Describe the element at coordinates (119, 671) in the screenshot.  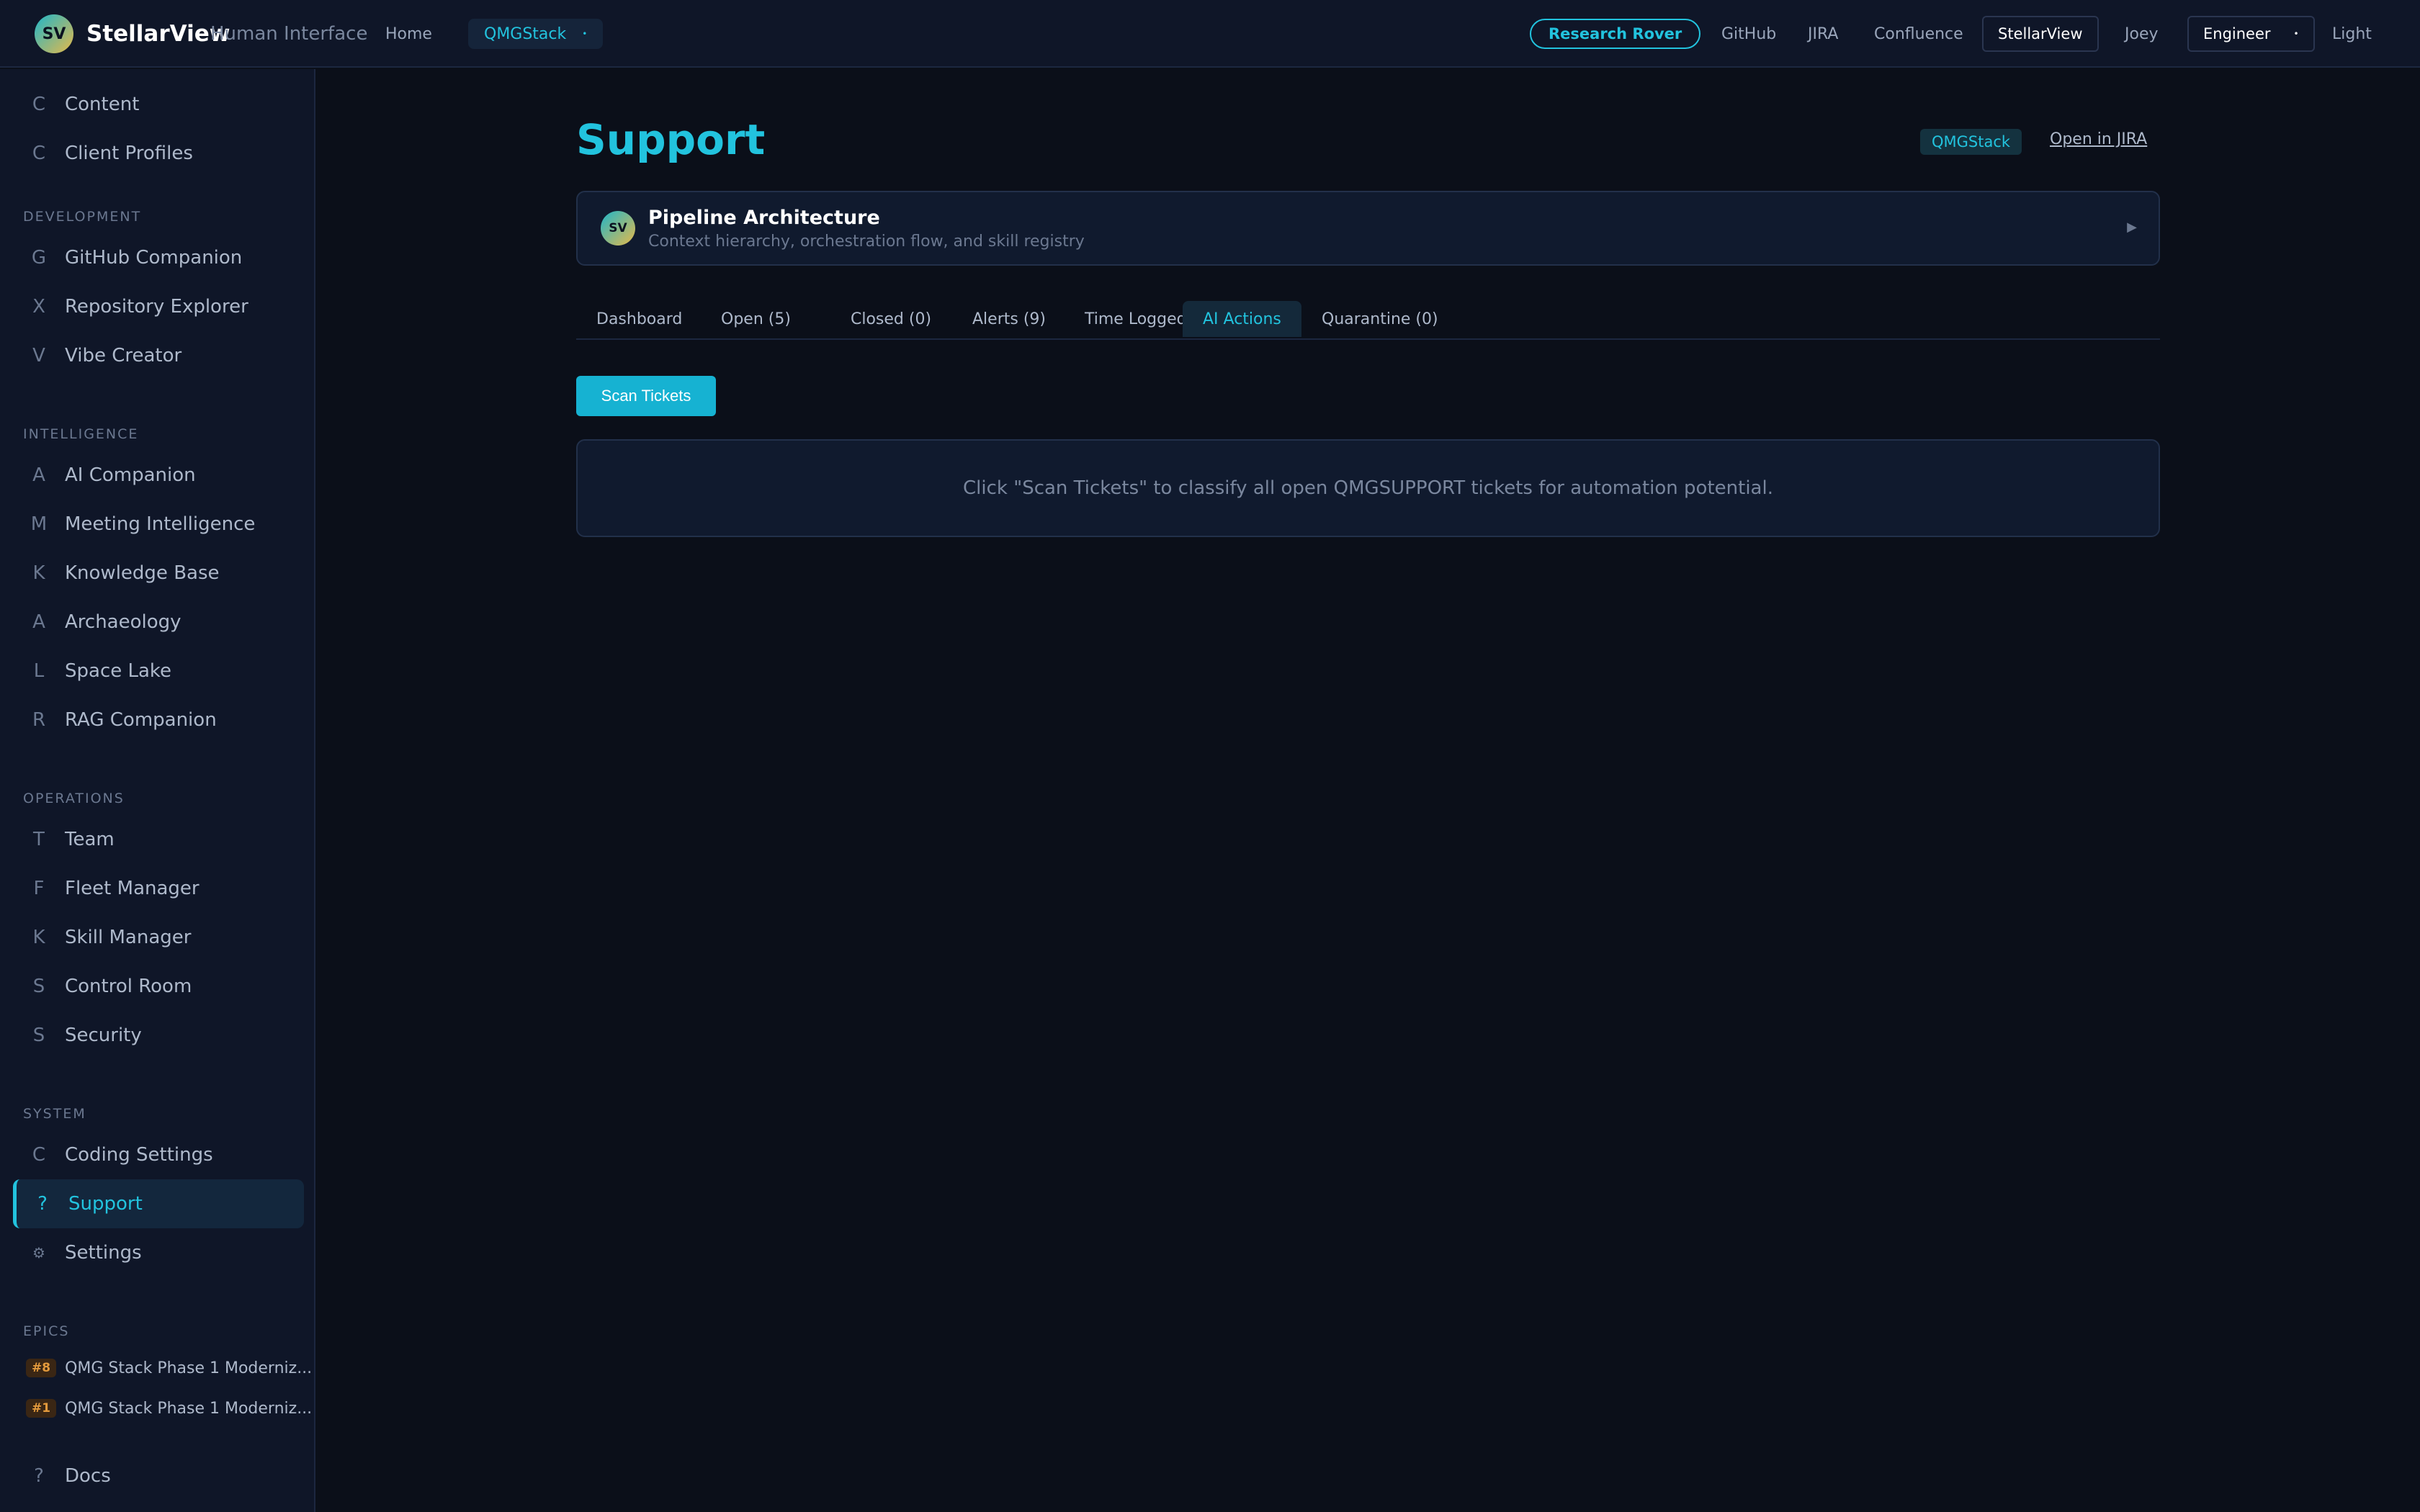
I see `sidebar-item-label: Space Lake` at that location.